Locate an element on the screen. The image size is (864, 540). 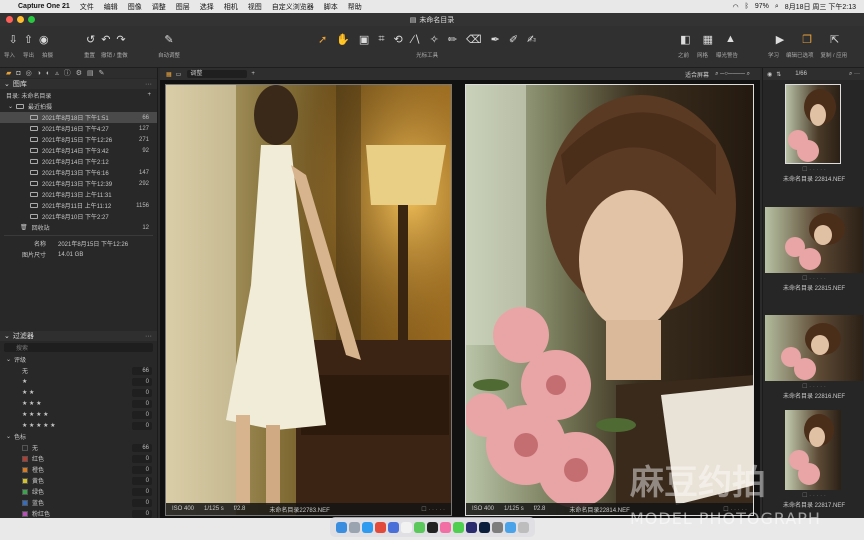
preview-icon is located at coordinates (497, 527).